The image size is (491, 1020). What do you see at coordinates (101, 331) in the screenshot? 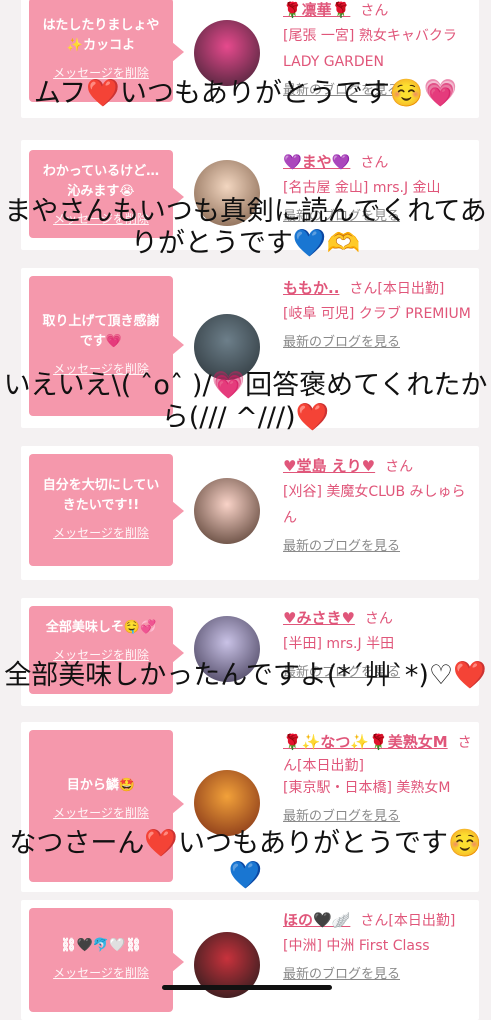
I see `message-text: 取り上げて頂き感謝です💗` at bounding box center [101, 331].